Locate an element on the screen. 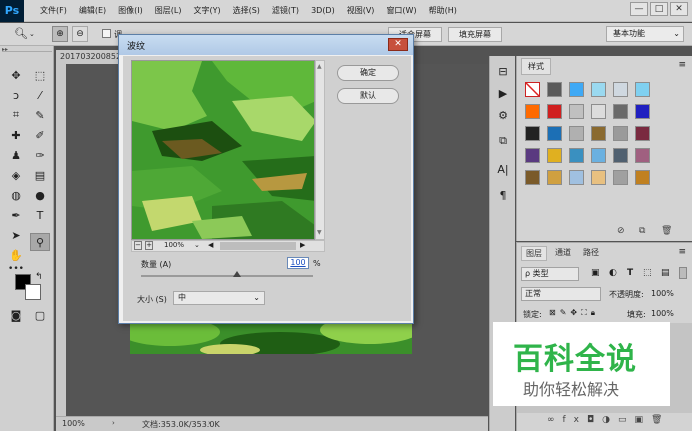  dialog-close-icon: ✕ is located at coordinates (398, 44).